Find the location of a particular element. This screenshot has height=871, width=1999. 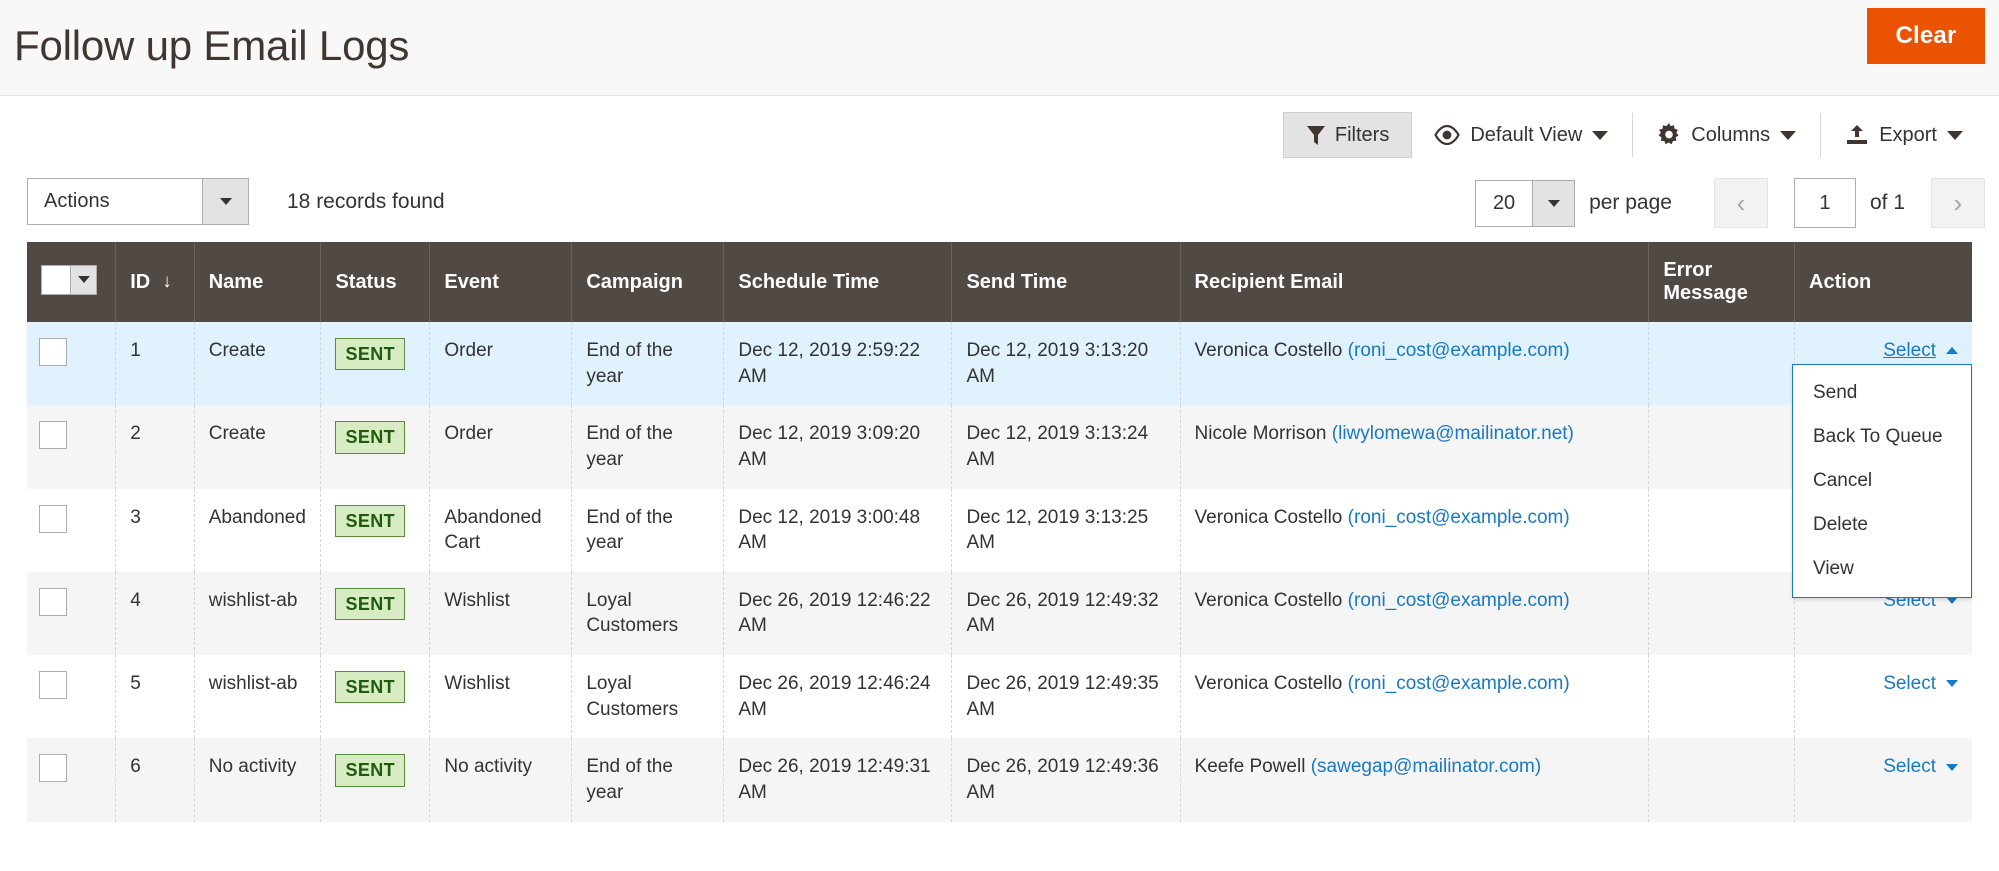

cell-schedule-time: Dec 12, 2019 3:00:48 AM is located at coordinates (838, 530).